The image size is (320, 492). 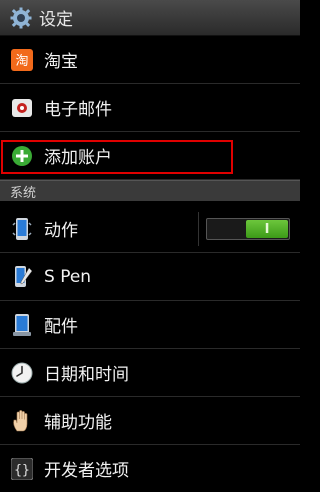 I want to click on add-account-item: 添加账户, so click(x=150, y=156).